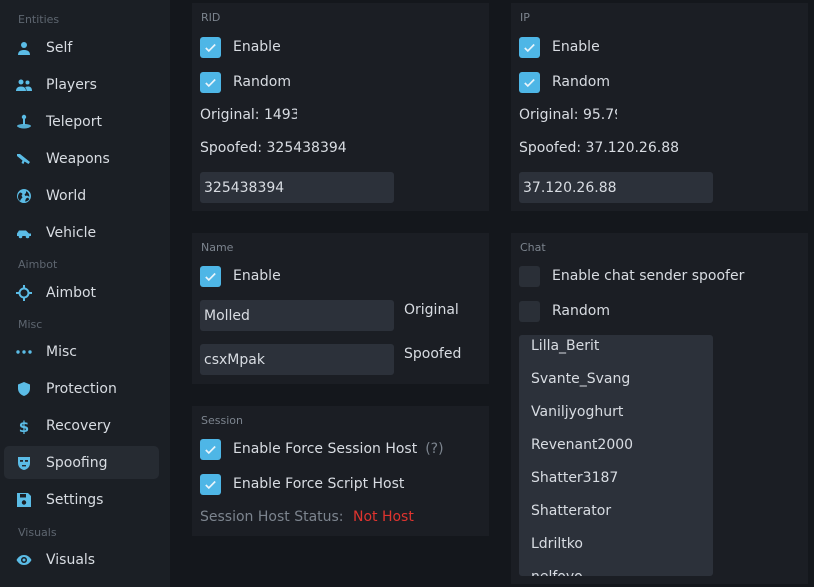 The image size is (814, 587). What do you see at coordinates (71, 232) in the screenshot?
I see `sidebar-item-label: Vehicle` at bounding box center [71, 232].